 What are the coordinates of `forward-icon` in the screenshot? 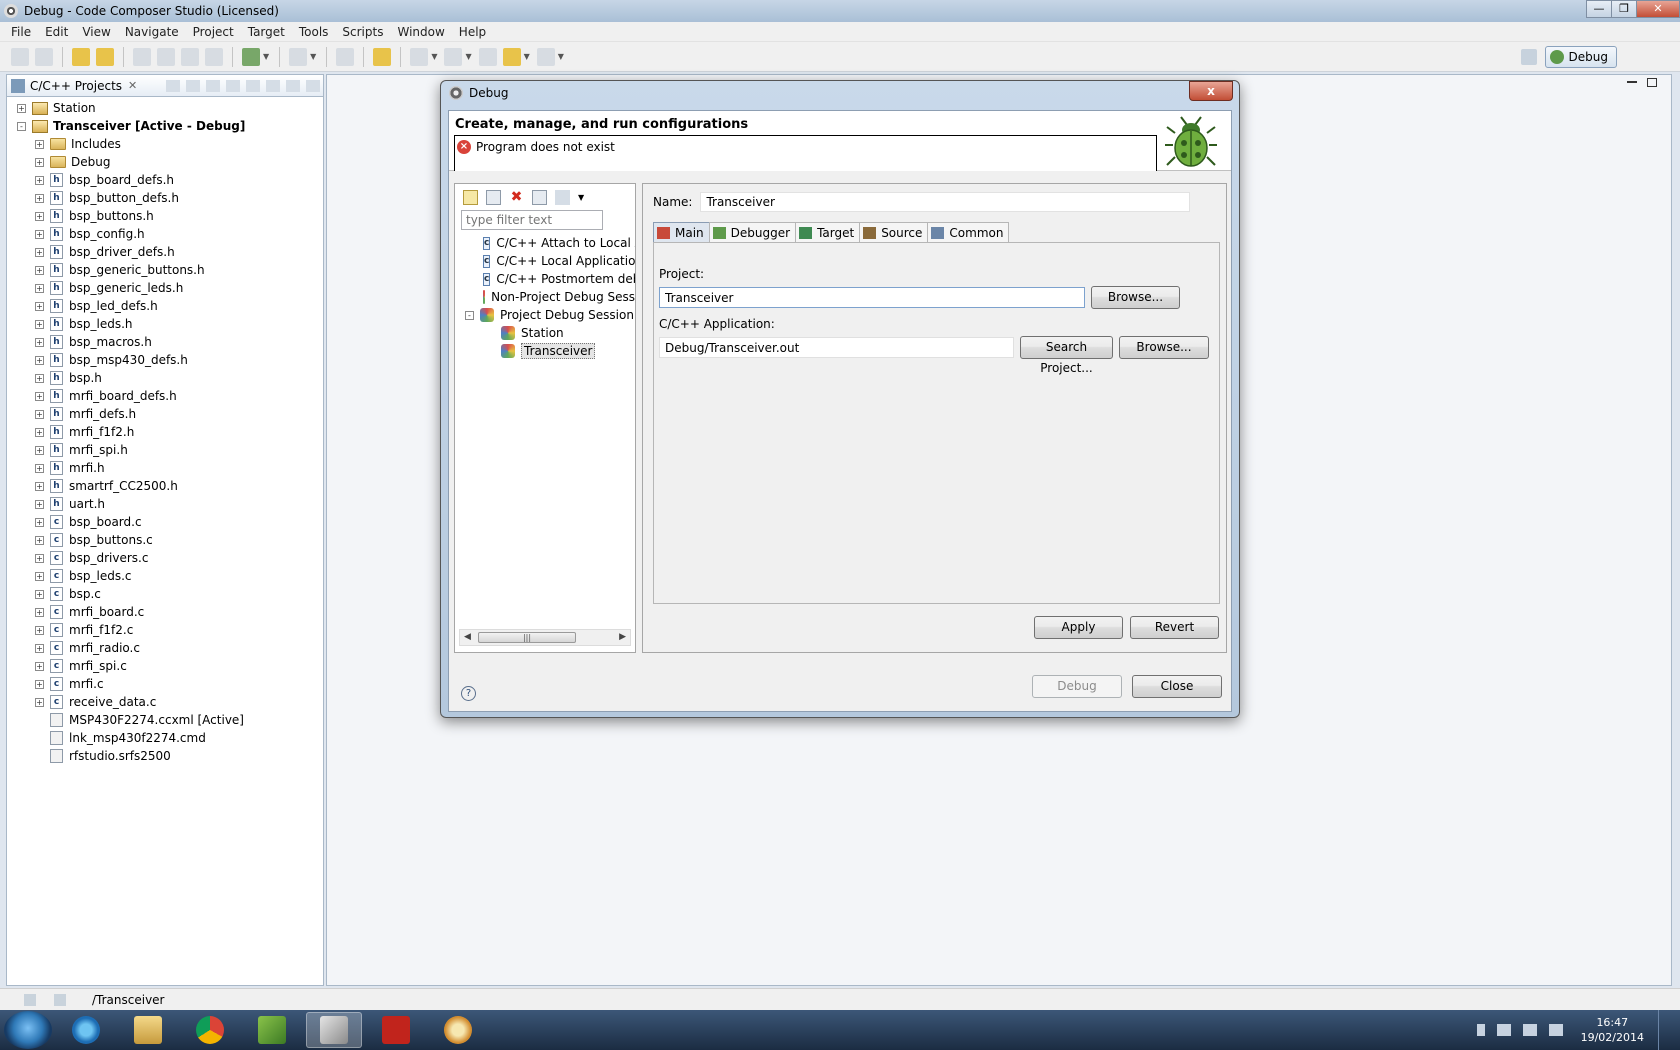 It's located at (193, 85).